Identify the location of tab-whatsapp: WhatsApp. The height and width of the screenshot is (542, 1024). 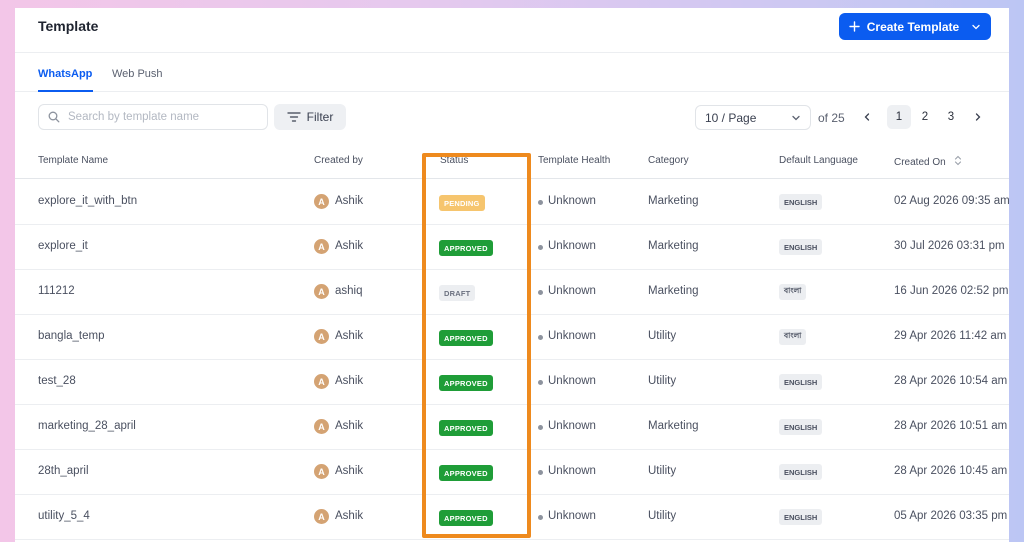
(65, 74).